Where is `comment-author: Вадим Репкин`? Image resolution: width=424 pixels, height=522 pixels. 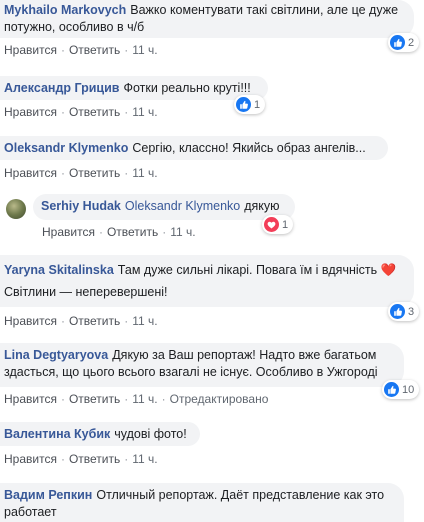
comment-author: Вадим Репкин is located at coordinates (48, 495).